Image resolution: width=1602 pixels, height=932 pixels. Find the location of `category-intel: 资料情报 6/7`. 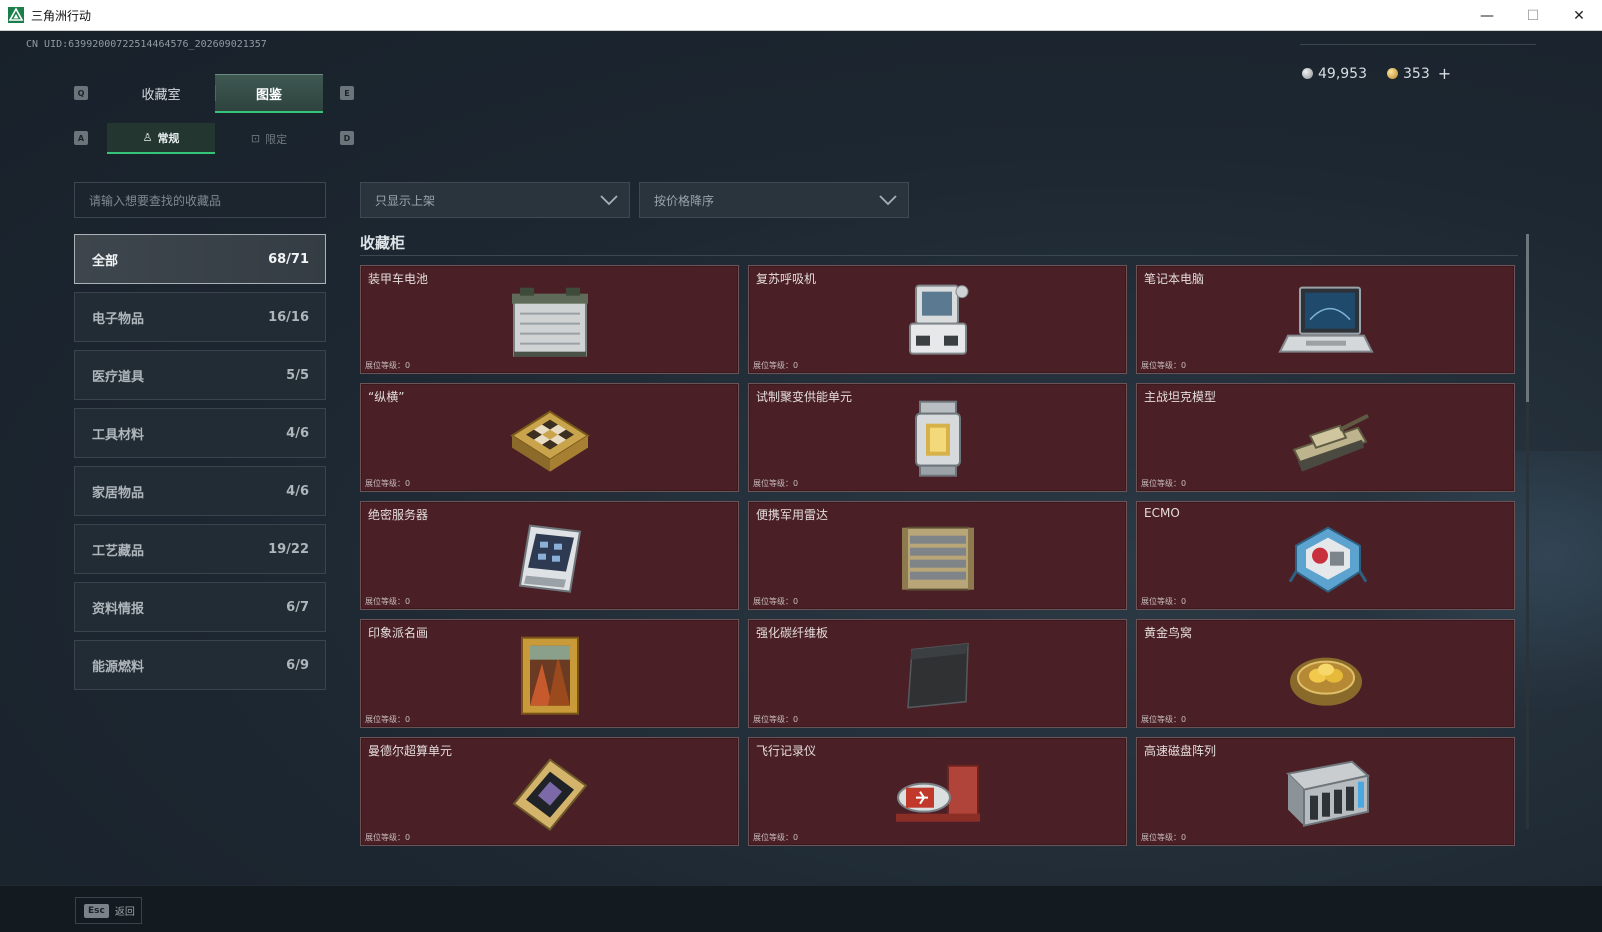

category-intel: 资料情报 6/7 is located at coordinates (200, 607).